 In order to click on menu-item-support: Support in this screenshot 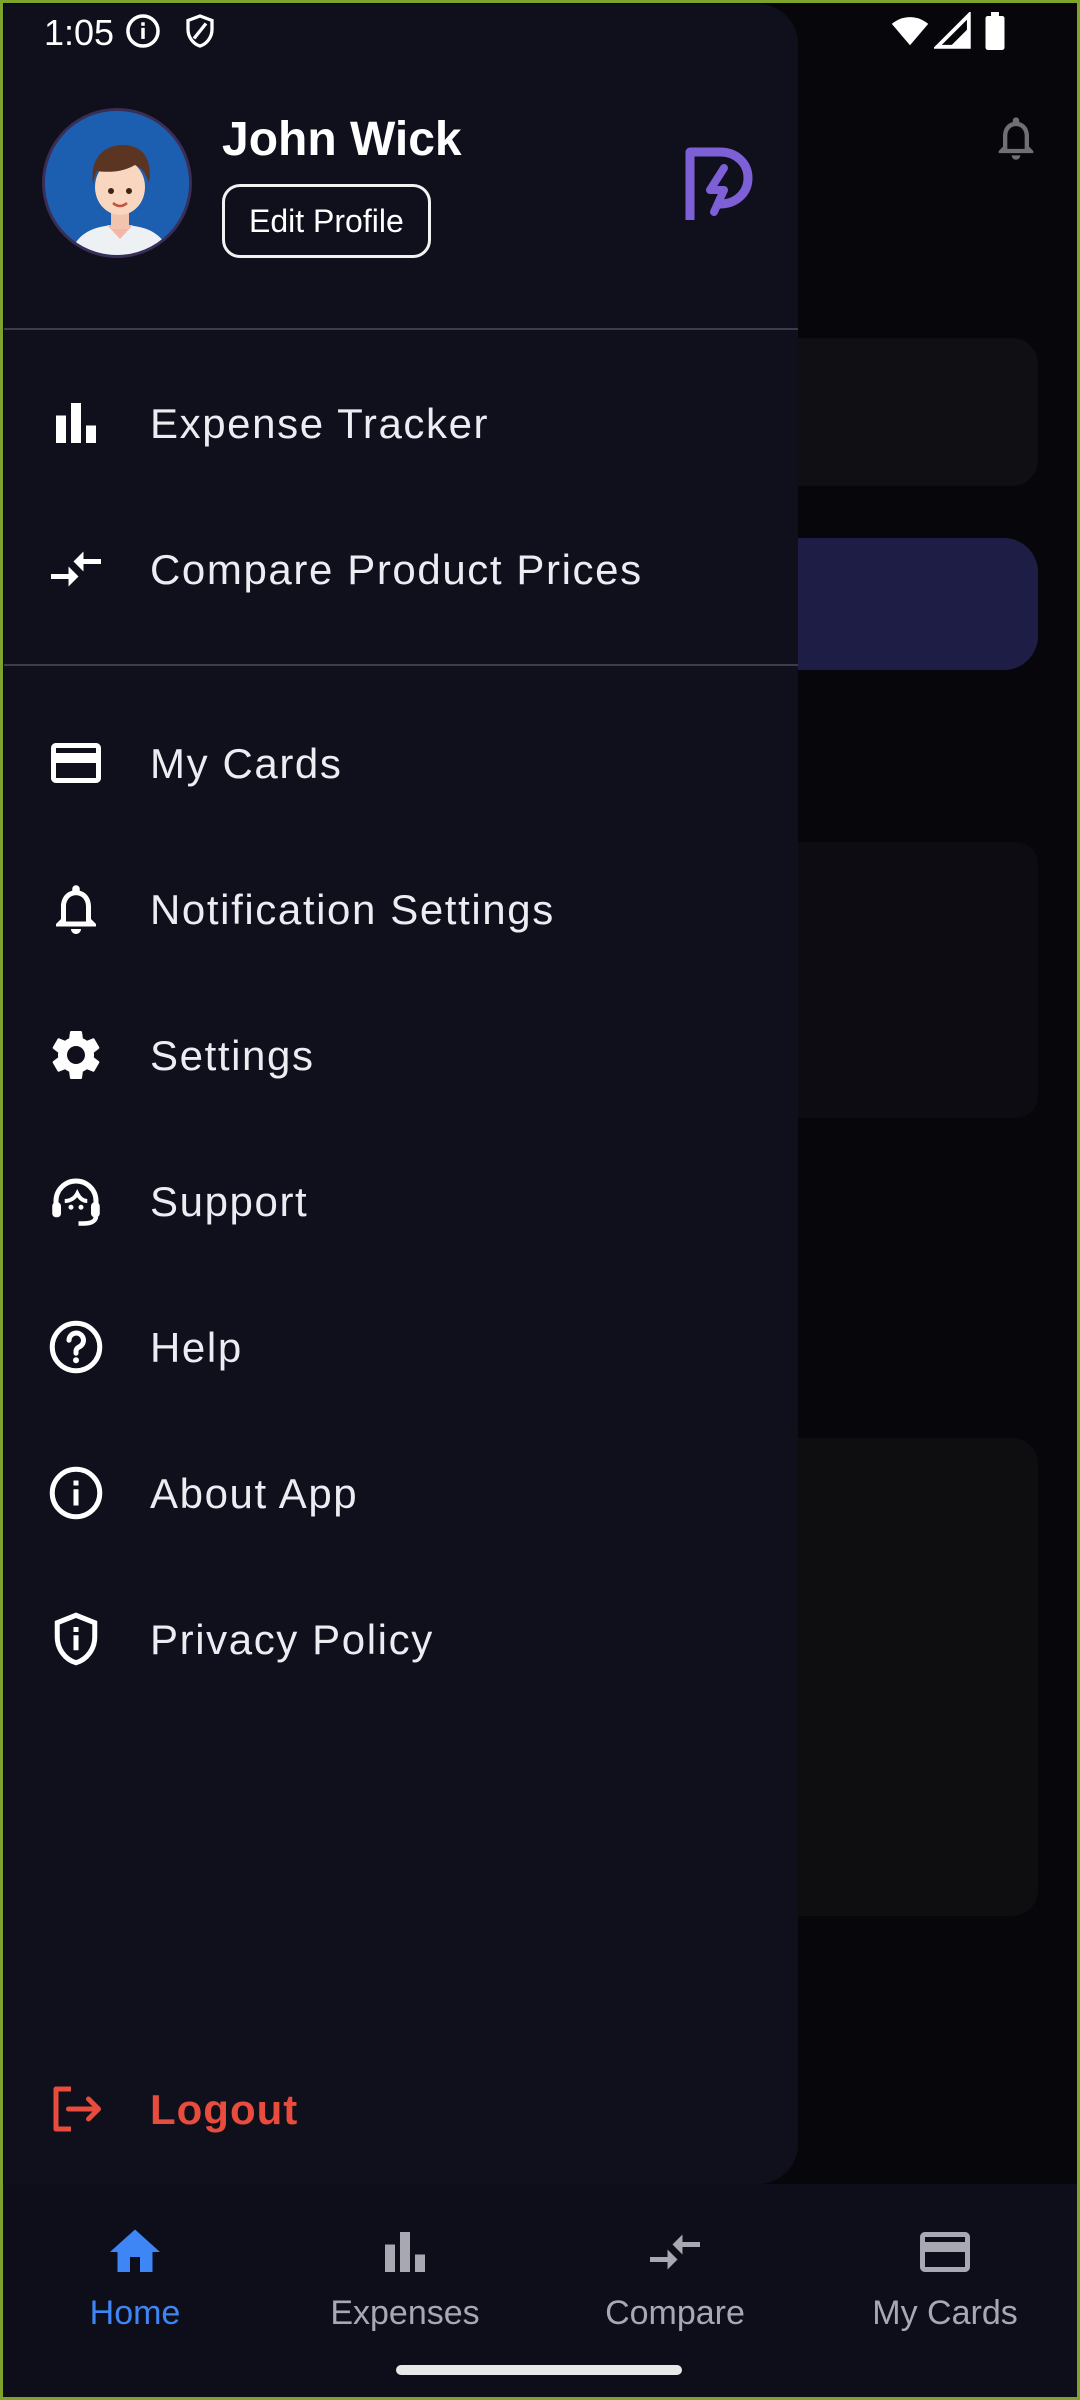, I will do `click(401, 1201)`.